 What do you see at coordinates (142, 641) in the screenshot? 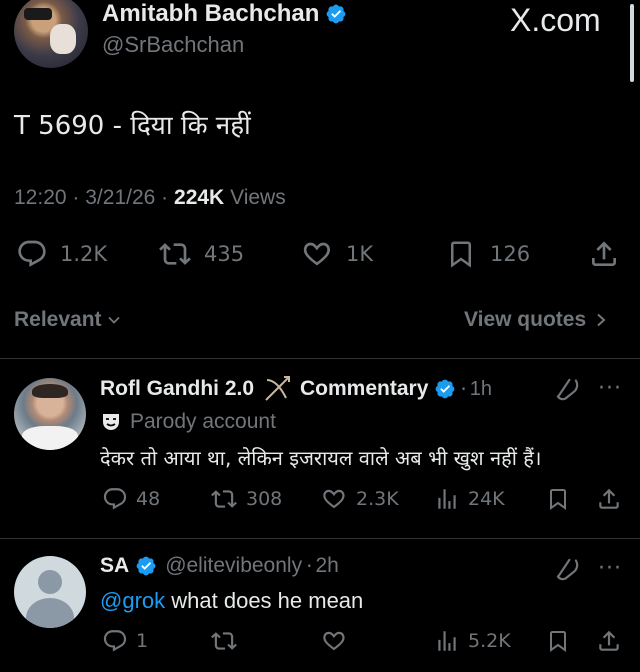
I see `reply-count: 1` at bounding box center [142, 641].